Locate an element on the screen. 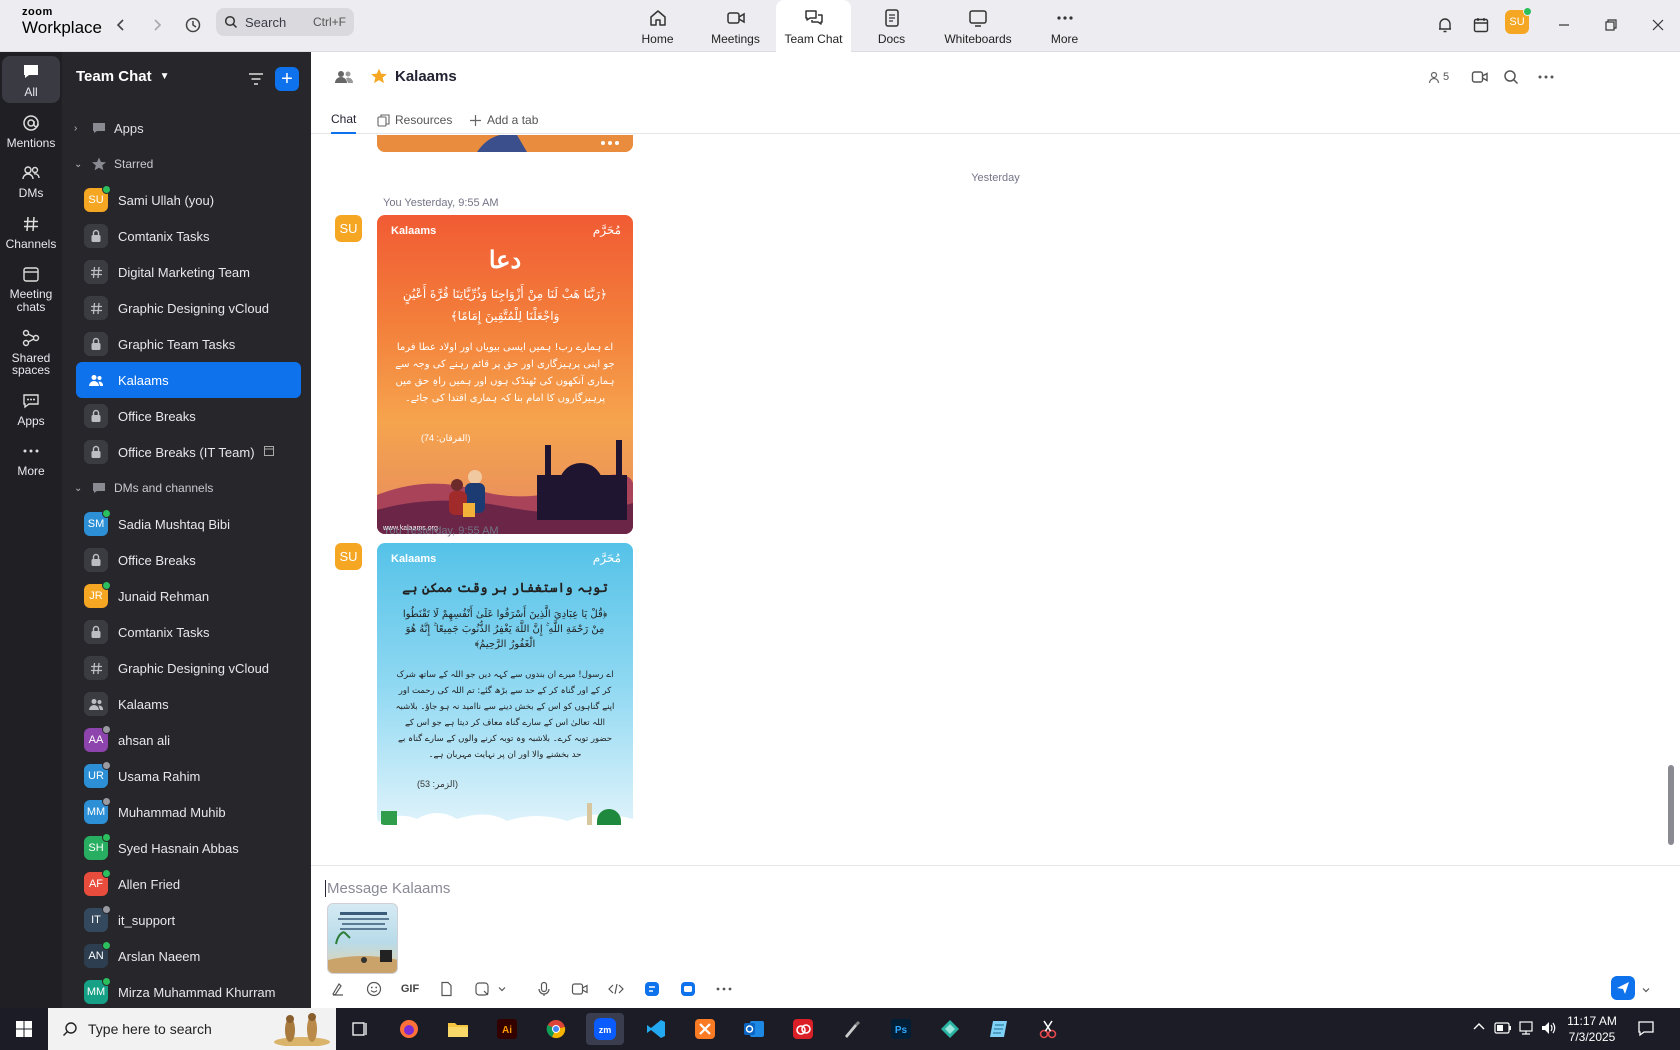 The height and width of the screenshot is (1050, 1680). gif-button: GIF is located at coordinates (410, 989).